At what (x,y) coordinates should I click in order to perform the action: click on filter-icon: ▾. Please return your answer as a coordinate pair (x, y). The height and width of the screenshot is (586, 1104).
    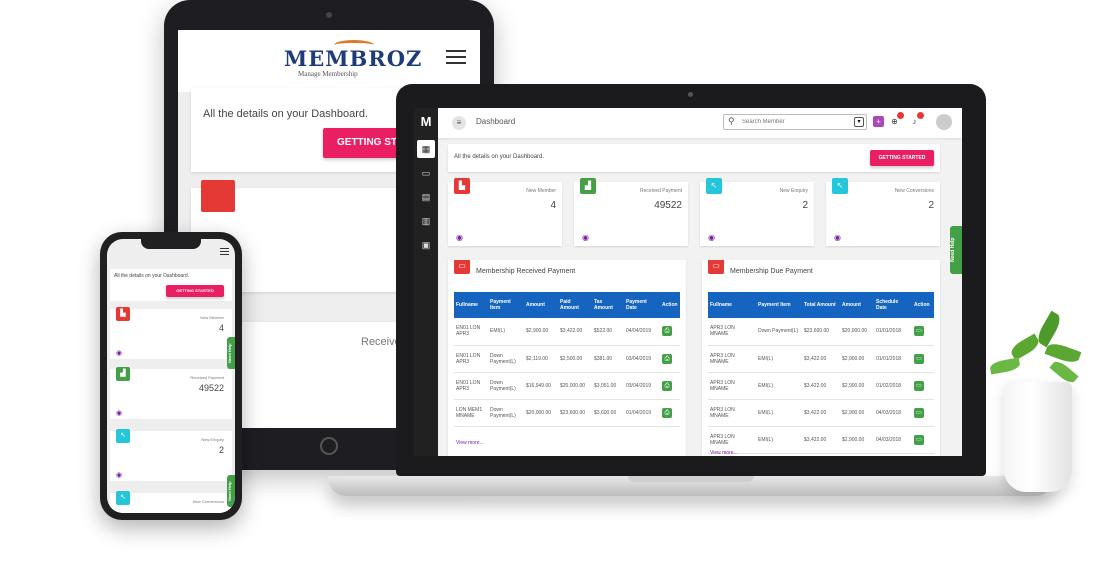
    Looking at the image, I should click on (859, 122).